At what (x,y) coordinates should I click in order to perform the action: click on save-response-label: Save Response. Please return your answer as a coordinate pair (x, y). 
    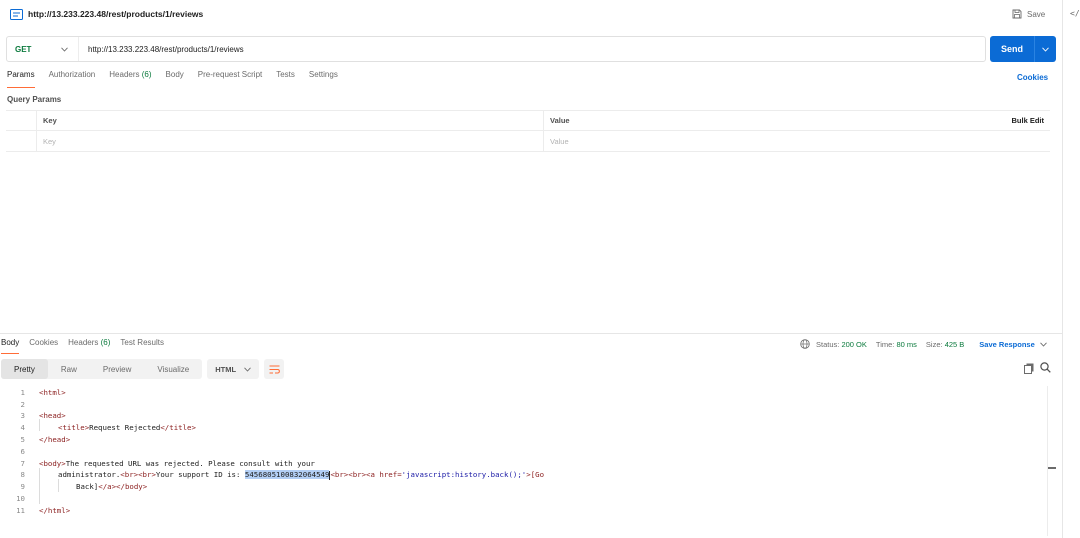
    Looking at the image, I should click on (1007, 344).